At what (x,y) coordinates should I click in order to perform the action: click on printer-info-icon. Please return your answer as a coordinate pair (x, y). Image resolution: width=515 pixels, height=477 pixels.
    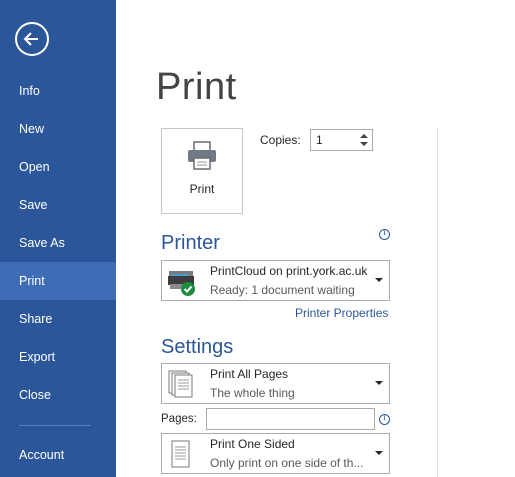
    Looking at the image, I should click on (384, 234).